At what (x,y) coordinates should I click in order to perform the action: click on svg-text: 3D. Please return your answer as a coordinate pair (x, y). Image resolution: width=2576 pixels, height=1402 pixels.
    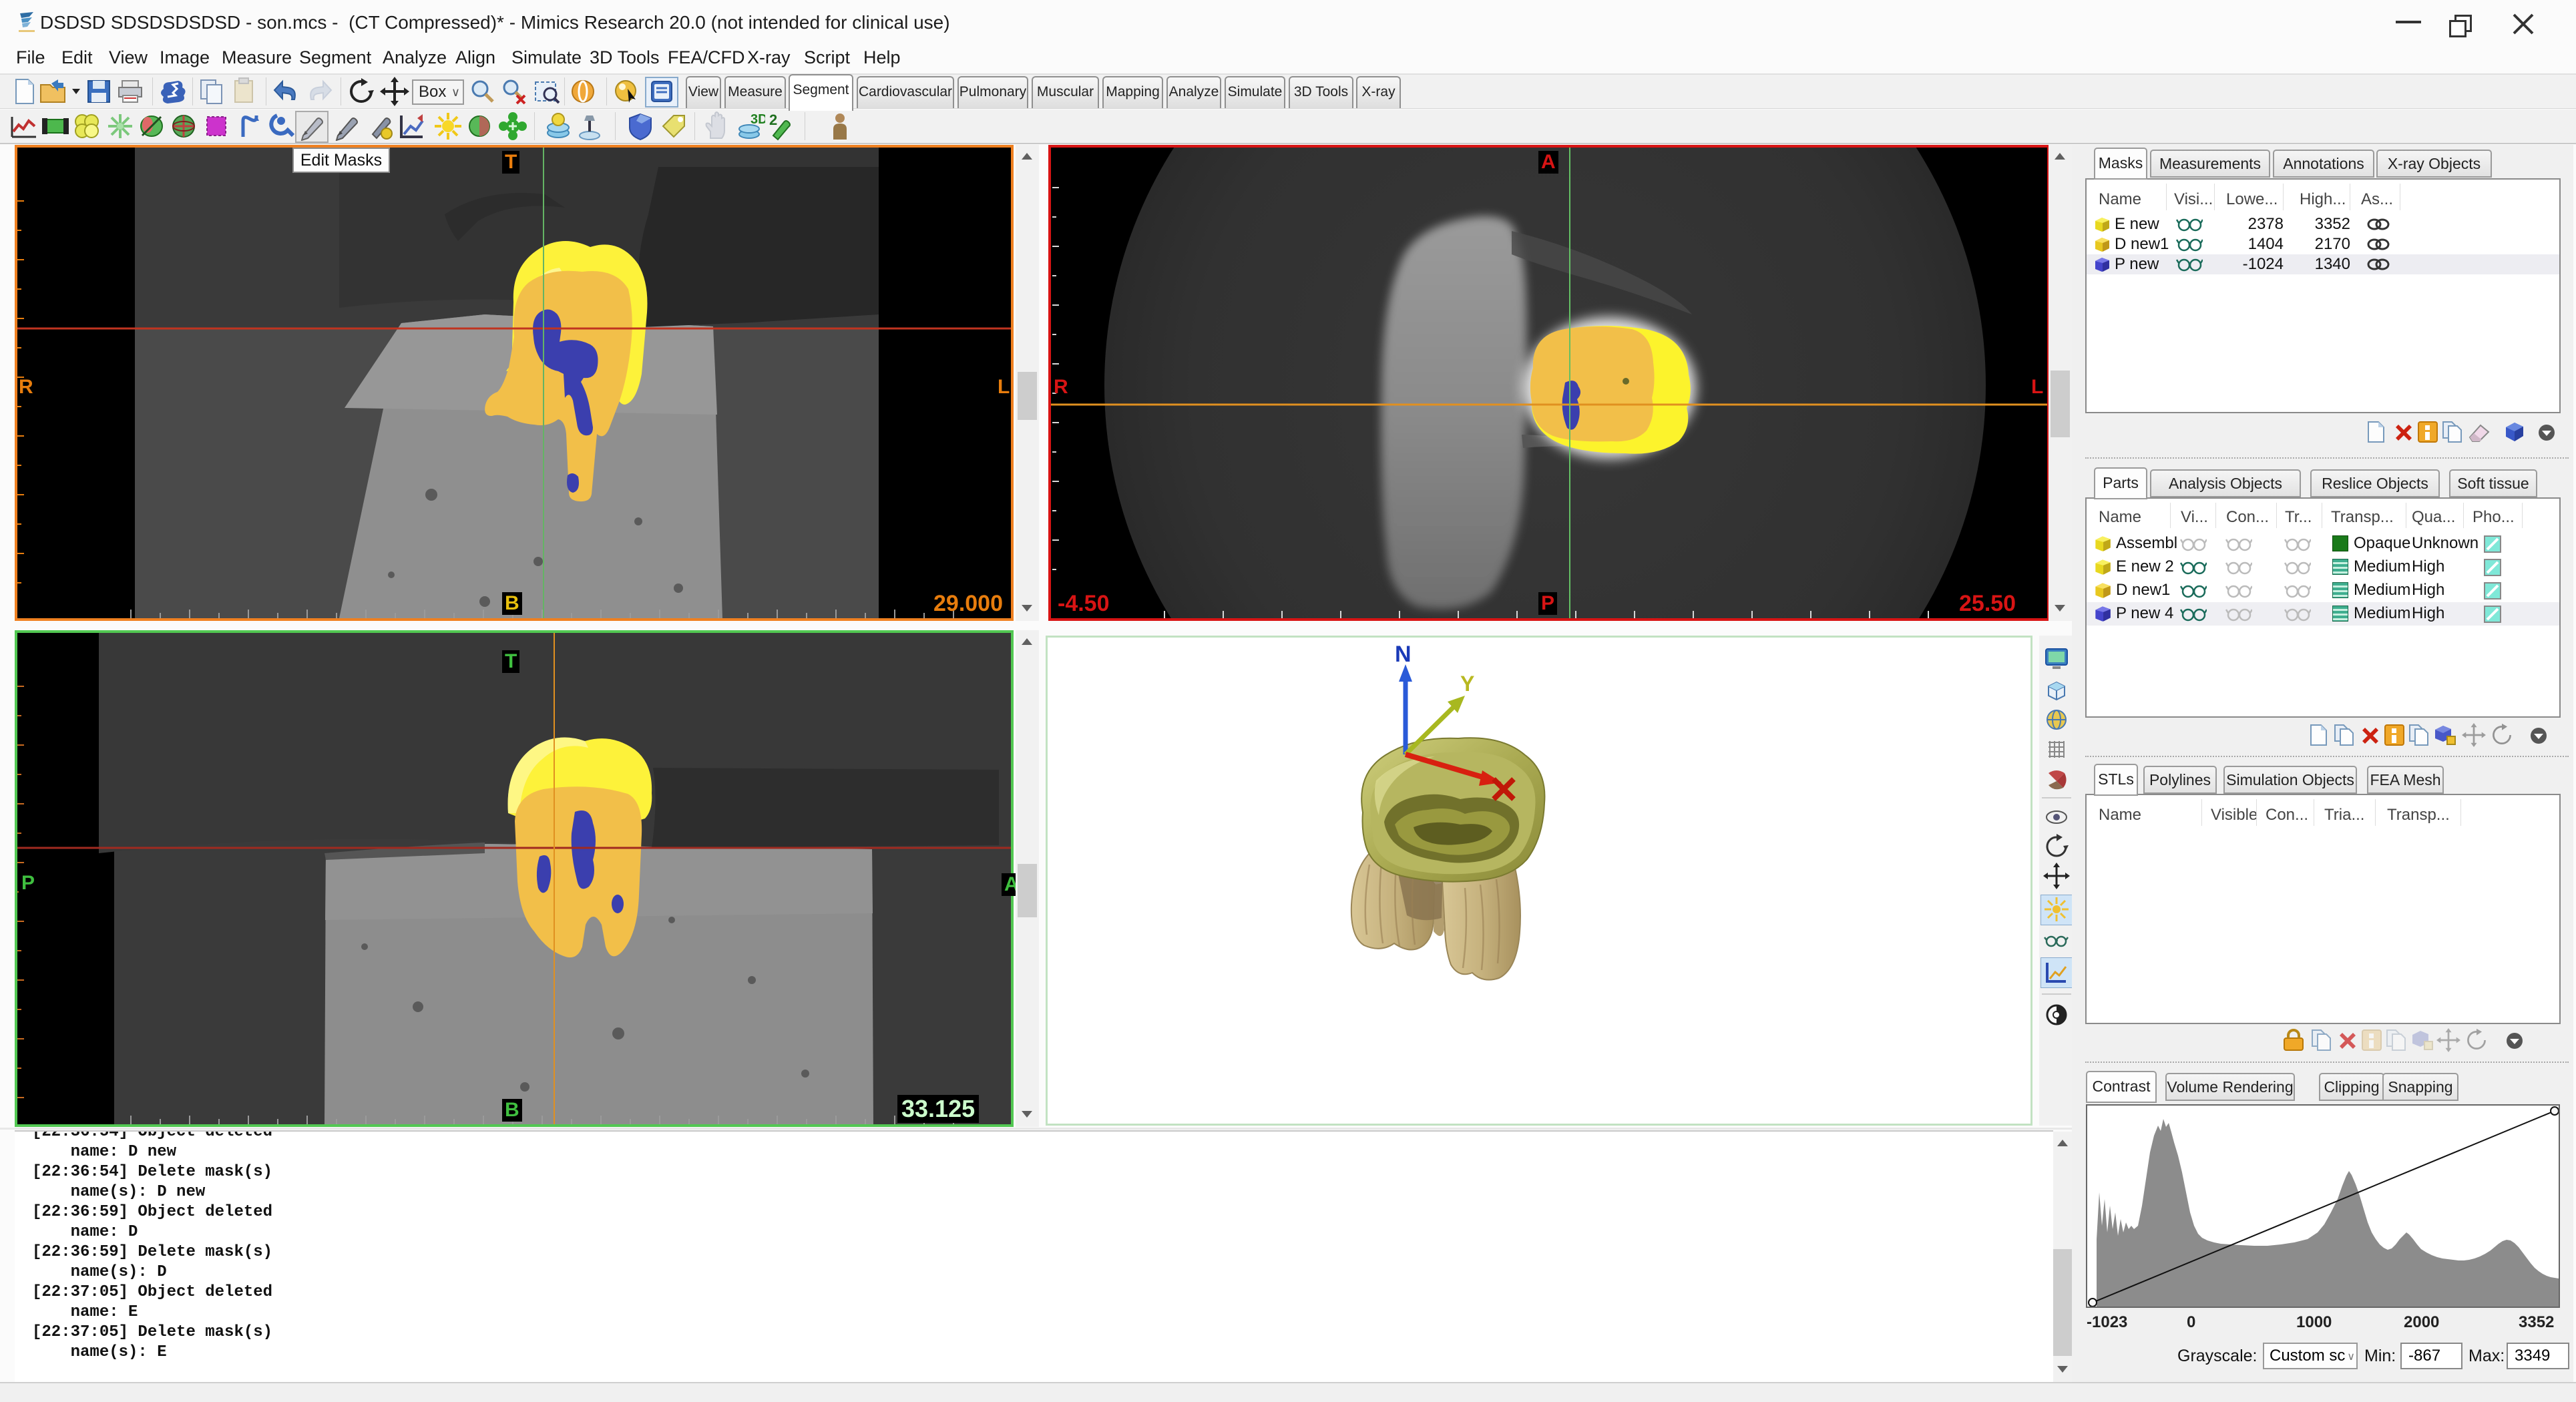
    Looking at the image, I should click on (757, 119).